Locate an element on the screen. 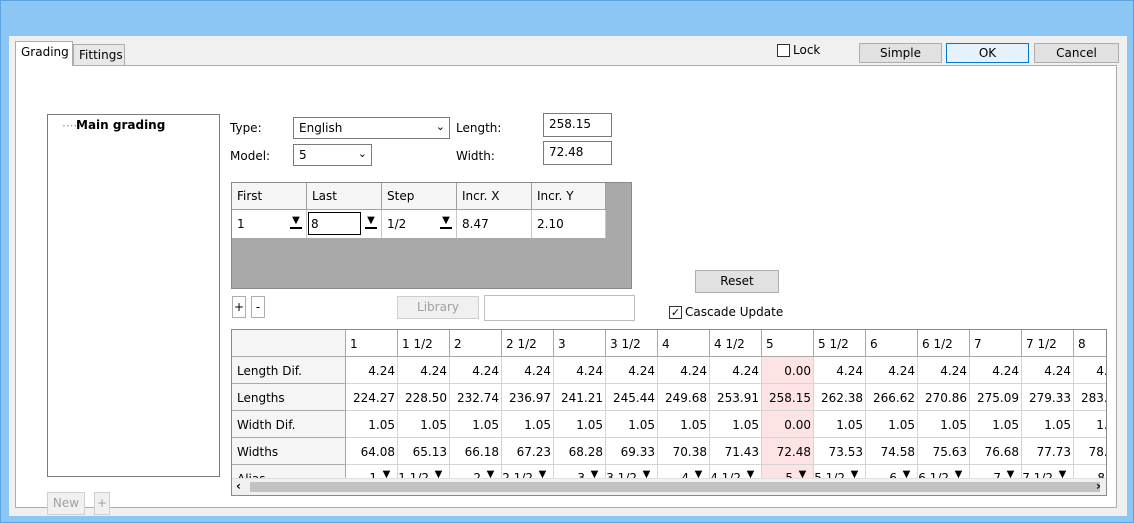 This screenshot has width=1134, height=523. add-tree-button: + is located at coordinates (102, 503).